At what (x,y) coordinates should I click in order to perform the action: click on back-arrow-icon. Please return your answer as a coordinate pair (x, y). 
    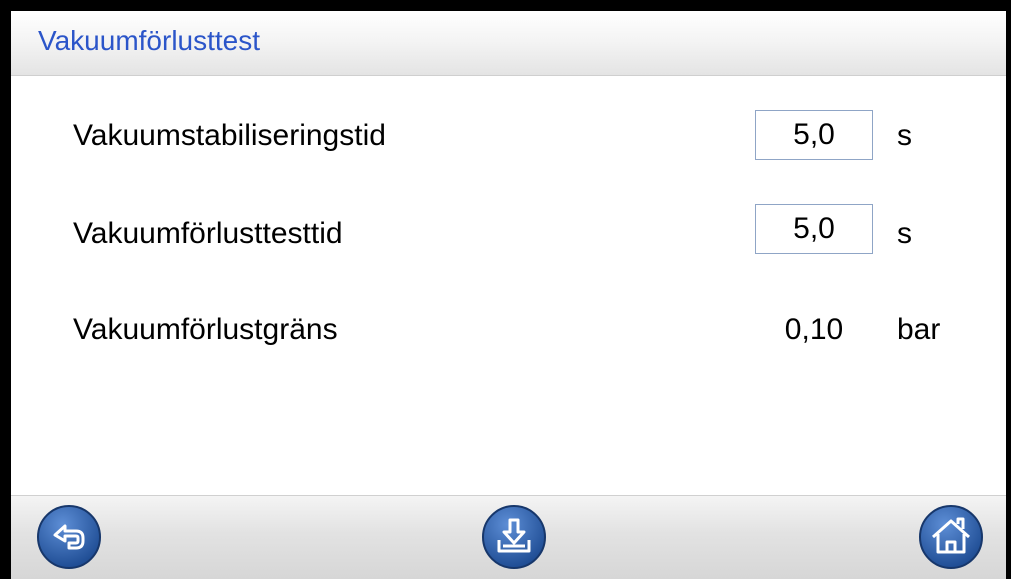
    Looking at the image, I should click on (69, 537).